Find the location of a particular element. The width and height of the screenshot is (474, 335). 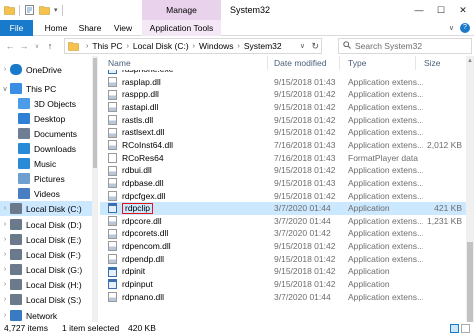

sidebar-item-local-disk-s: › Local Disk (S:) is located at coordinates (46, 299).